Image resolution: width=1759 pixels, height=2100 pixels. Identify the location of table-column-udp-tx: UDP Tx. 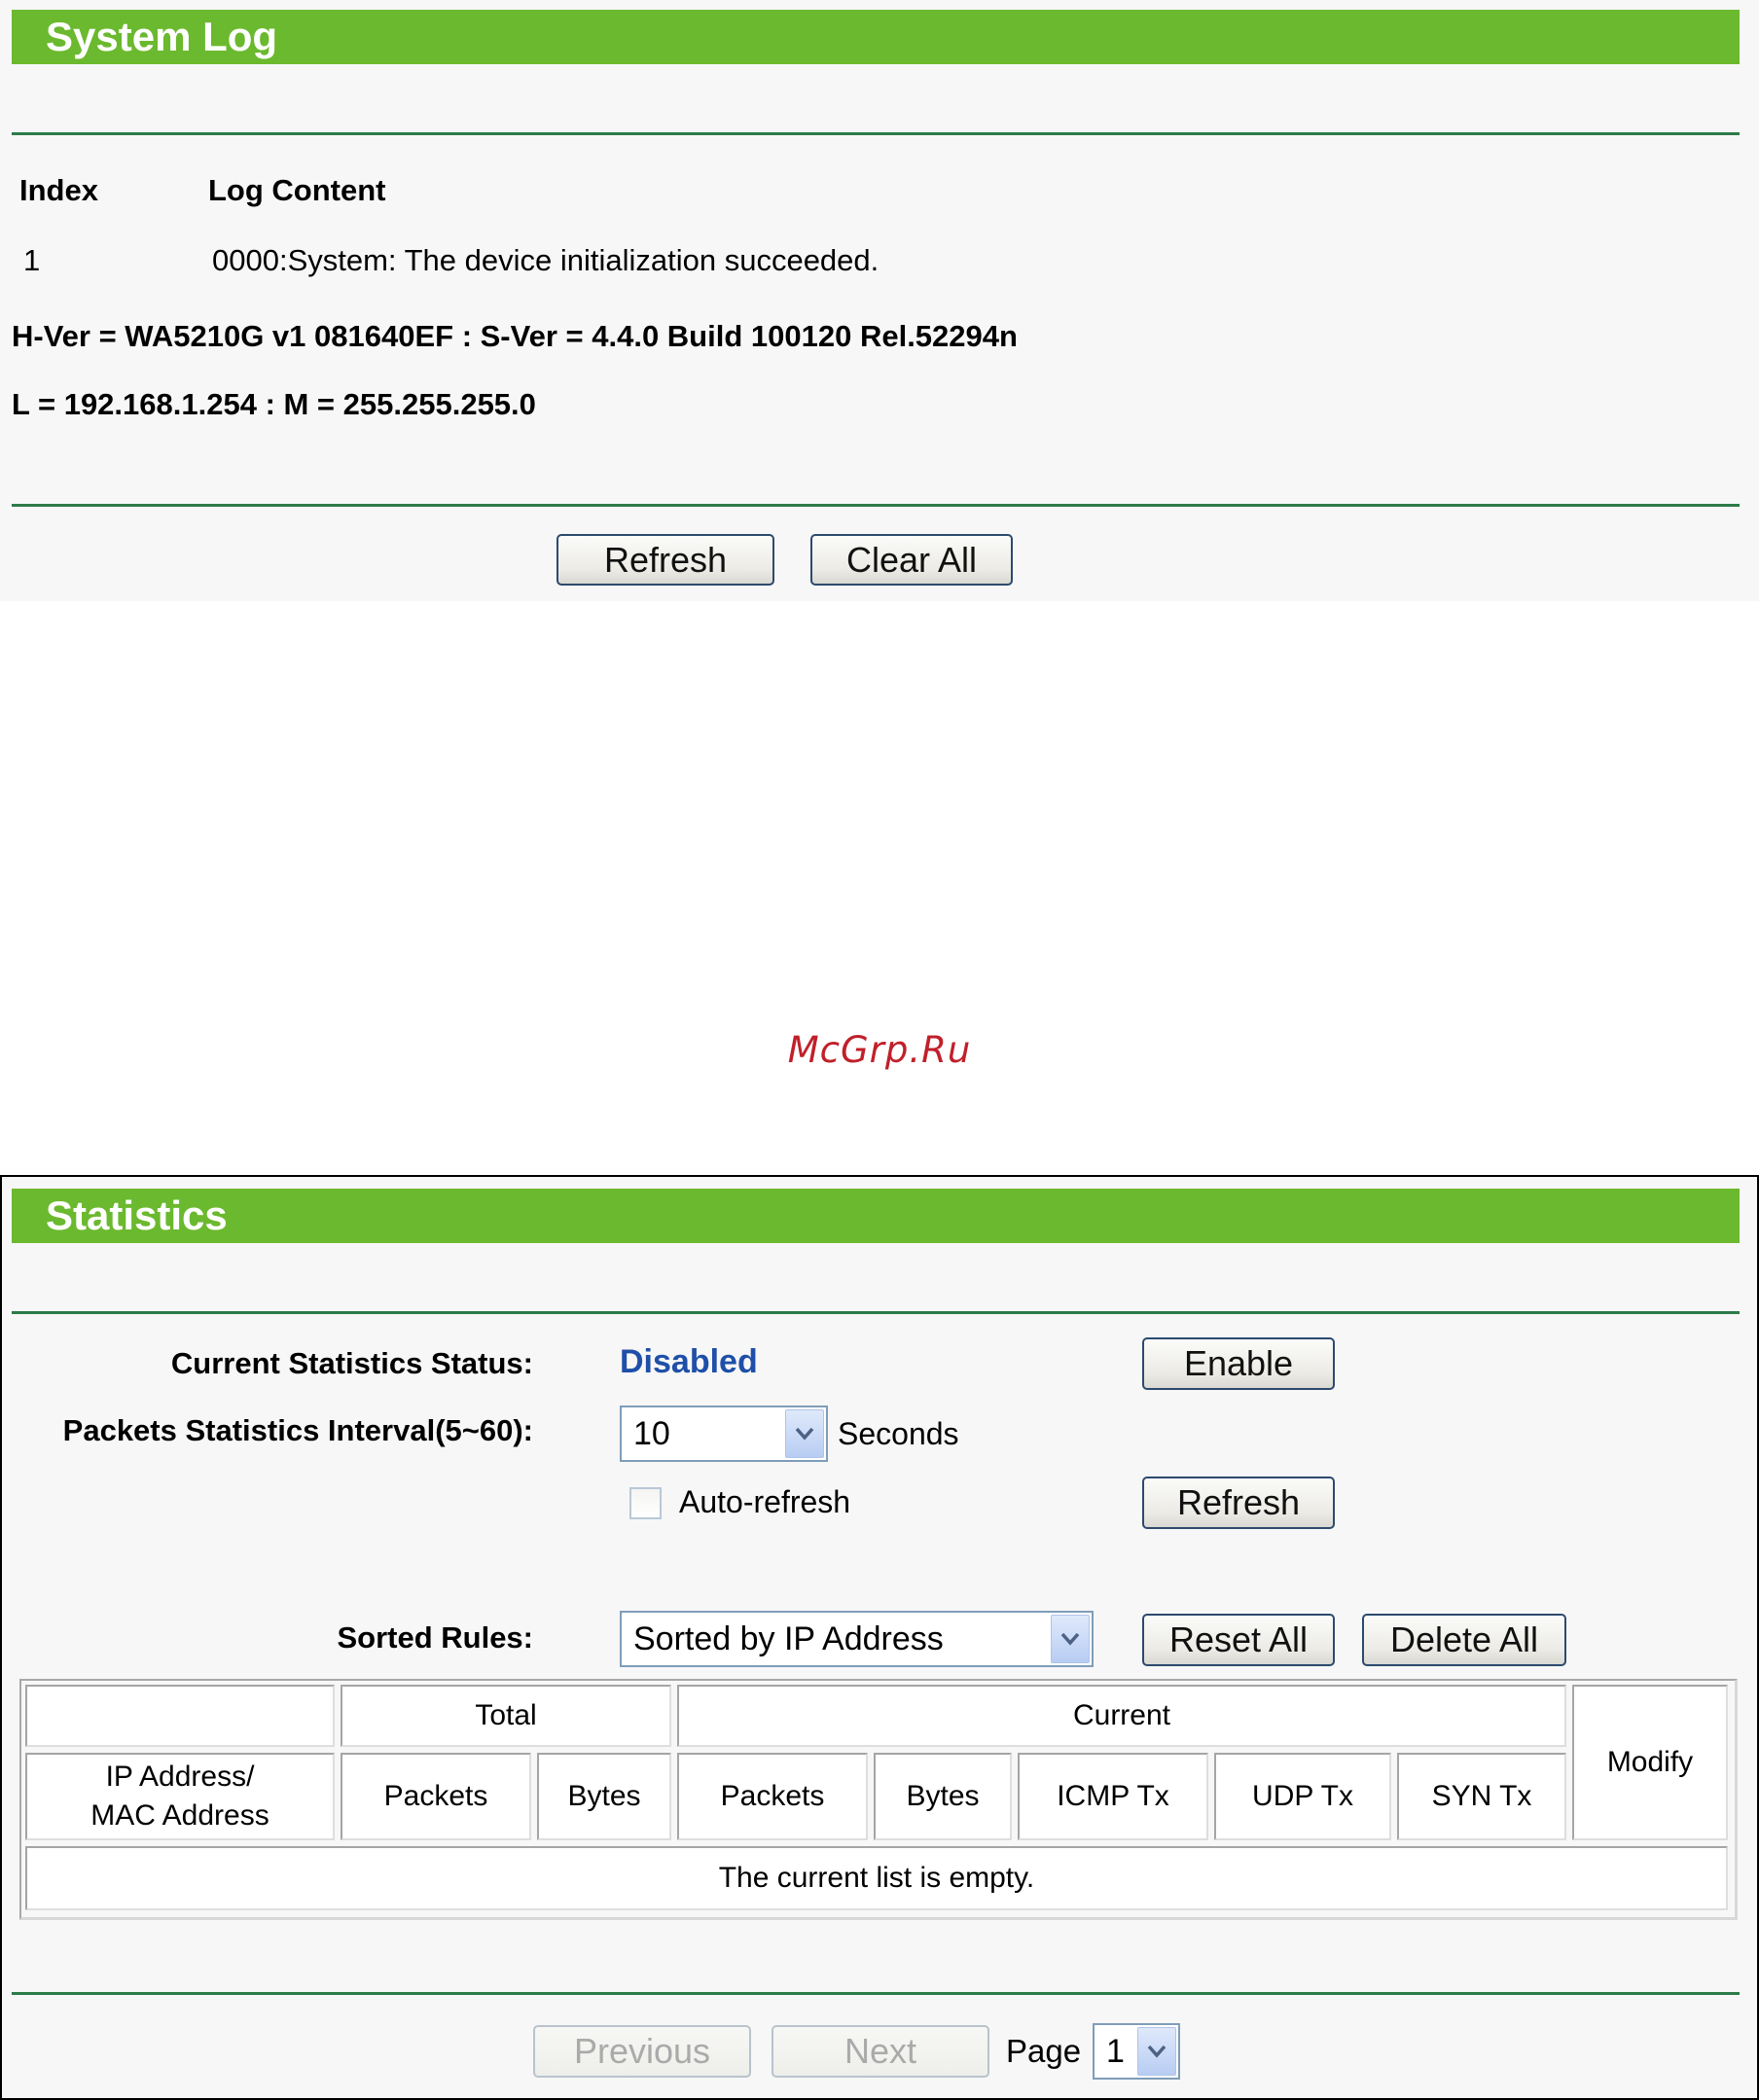
(1302, 1797).